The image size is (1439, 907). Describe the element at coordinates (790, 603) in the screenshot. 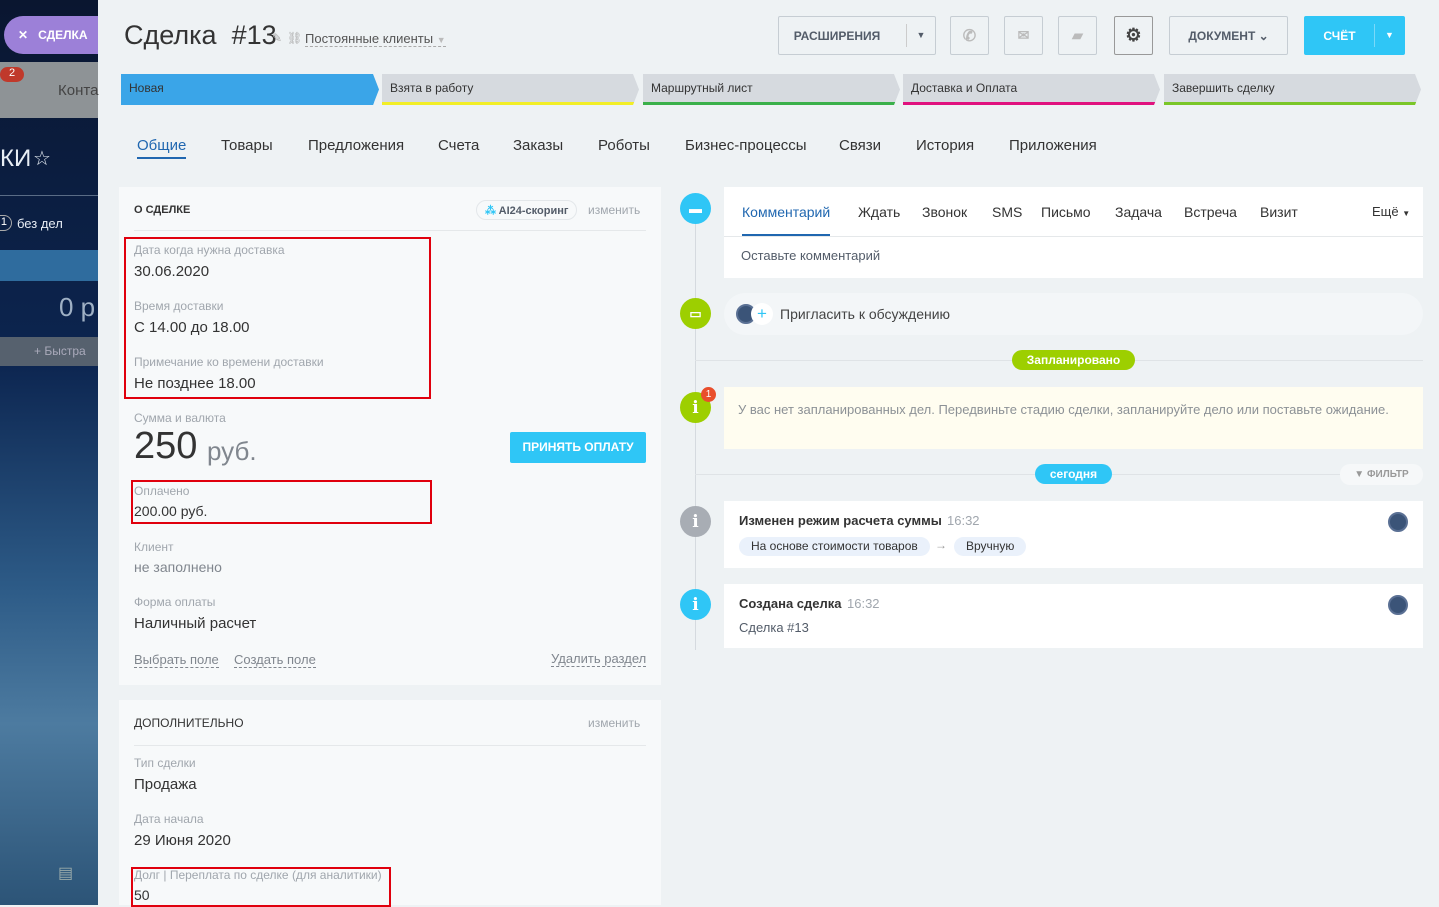

I see `event-title: Создана сделка` at that location.